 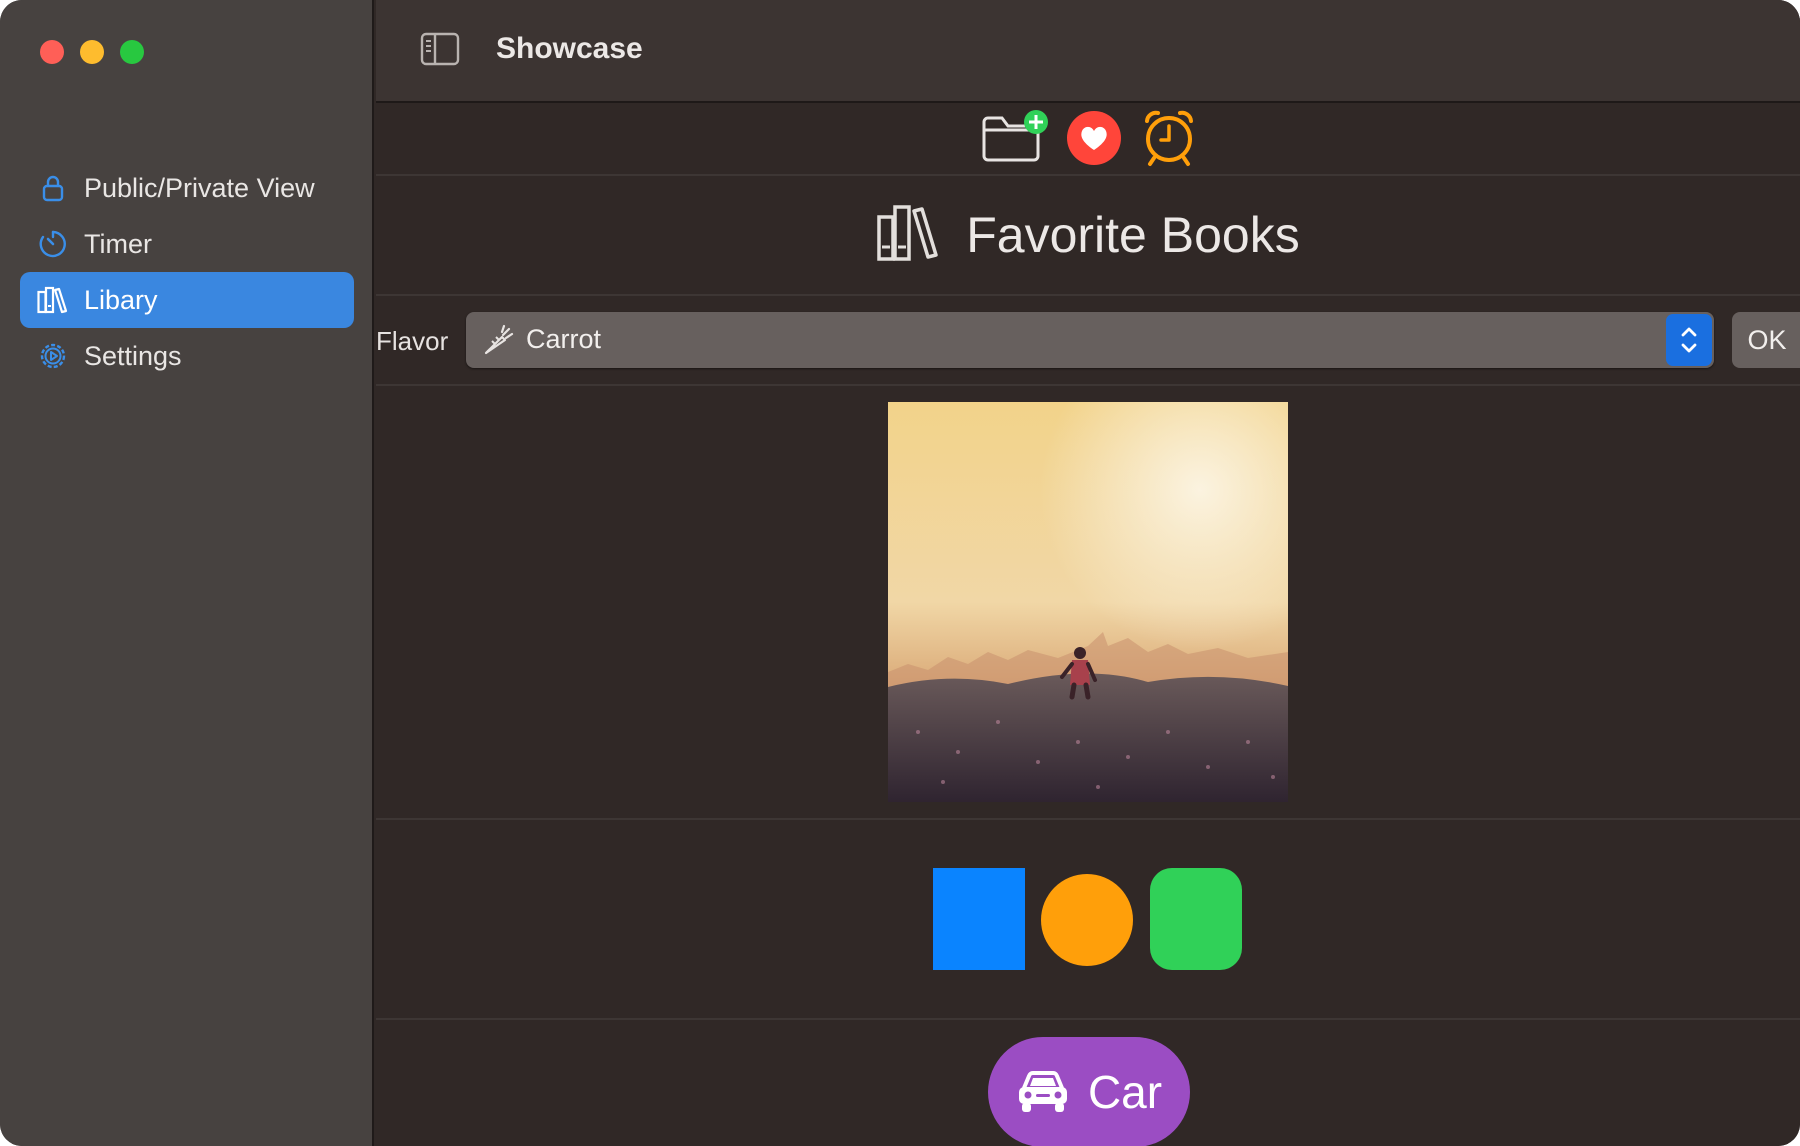 What do you see at coordinates (133, 355) in the screenshot?
I see `sidebar-item-label: Settings` at bounding box center [133, 355].